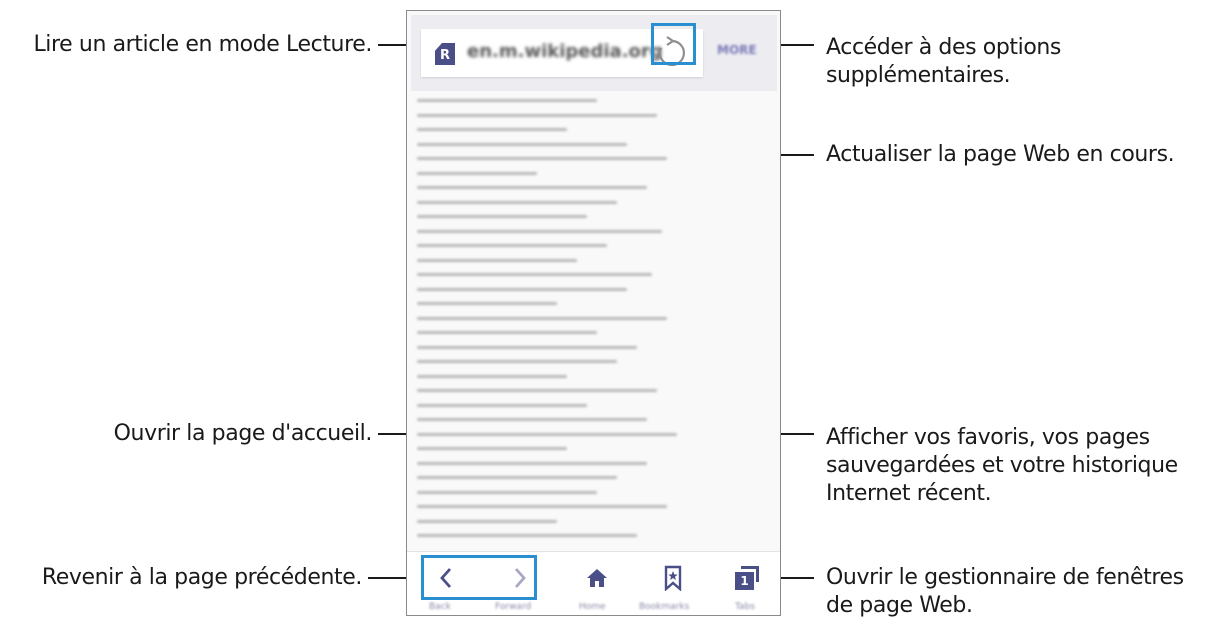  I want to click on callout-more-options: Accéder à des options supplémentaires., so click(943, 62).